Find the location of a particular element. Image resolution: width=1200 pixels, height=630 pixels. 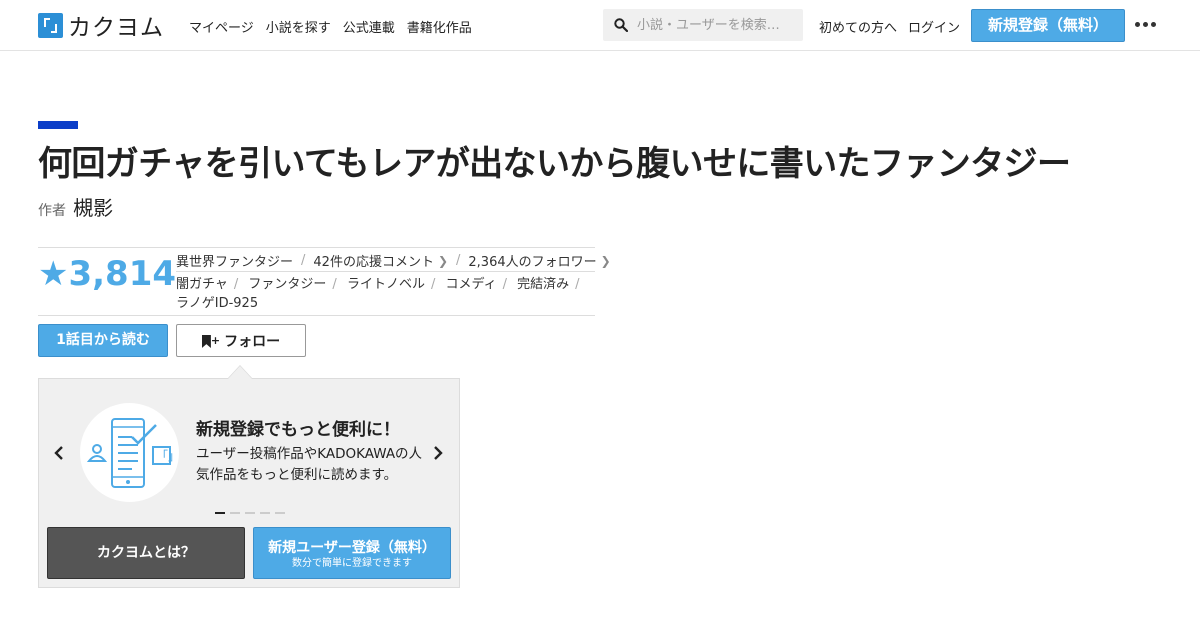

follow-button: + フォロー is located at coordinates (241, 340).